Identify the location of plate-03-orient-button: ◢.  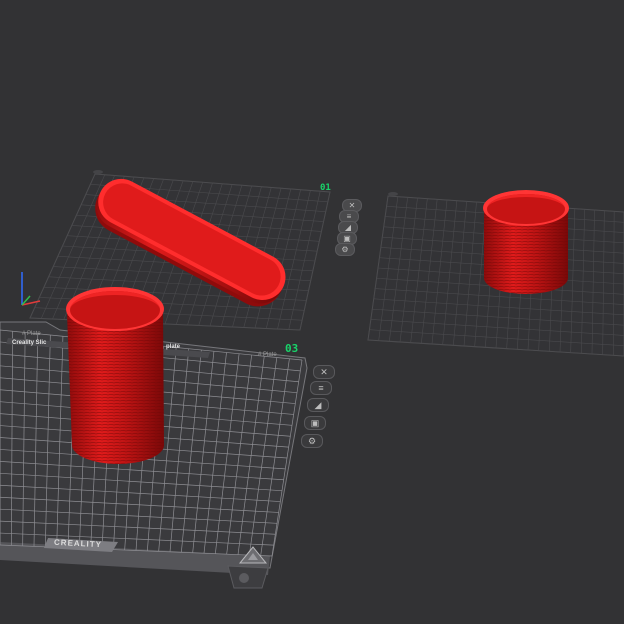
(318, 405).